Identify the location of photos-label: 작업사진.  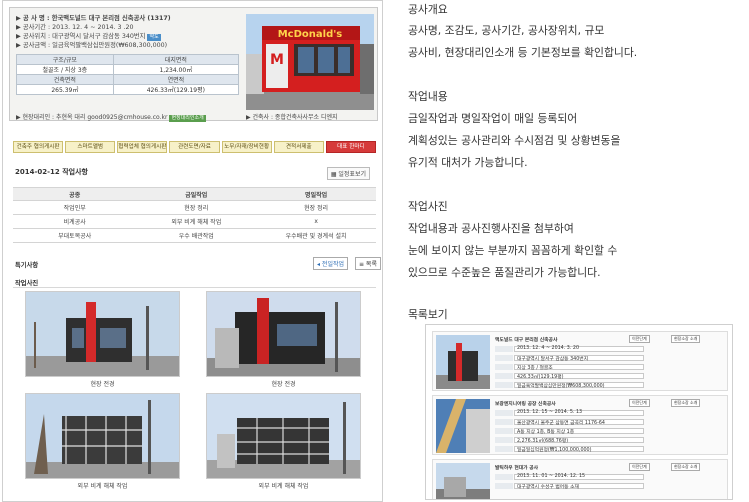
(27, 283).